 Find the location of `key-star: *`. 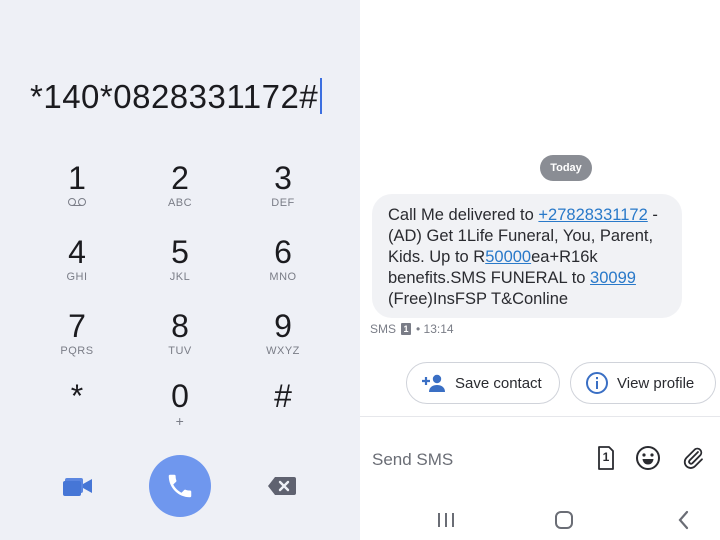

key-star: * is located at coordinates (77, 413).